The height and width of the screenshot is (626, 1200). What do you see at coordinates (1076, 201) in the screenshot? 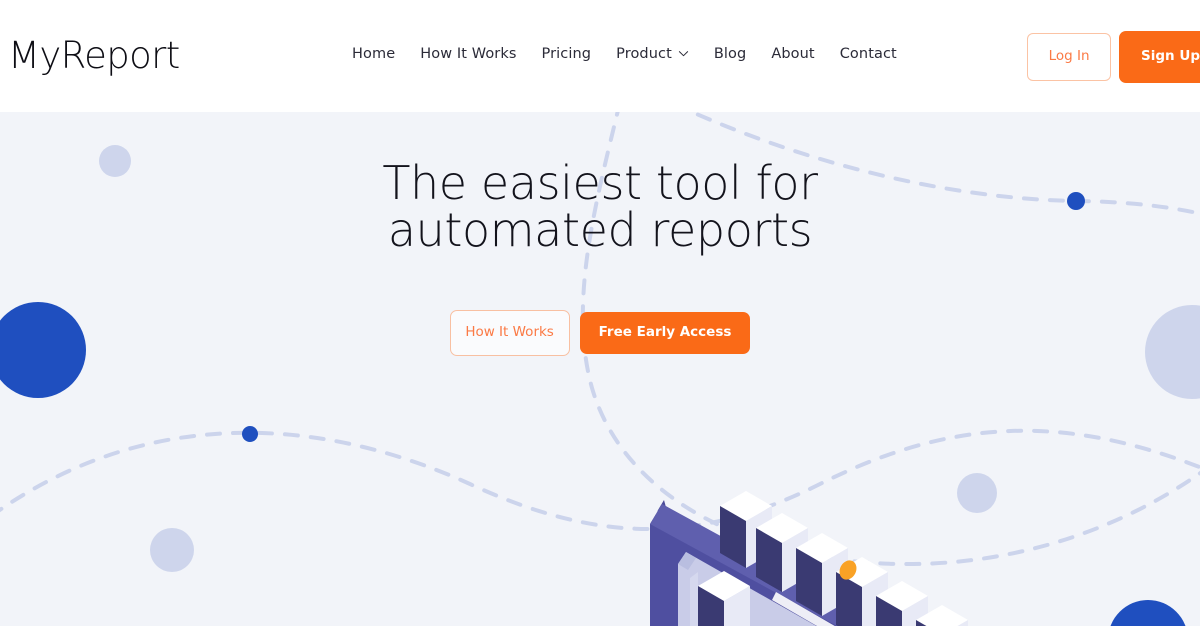
I see `node-dot-right` at bounding box center [1076, 201].